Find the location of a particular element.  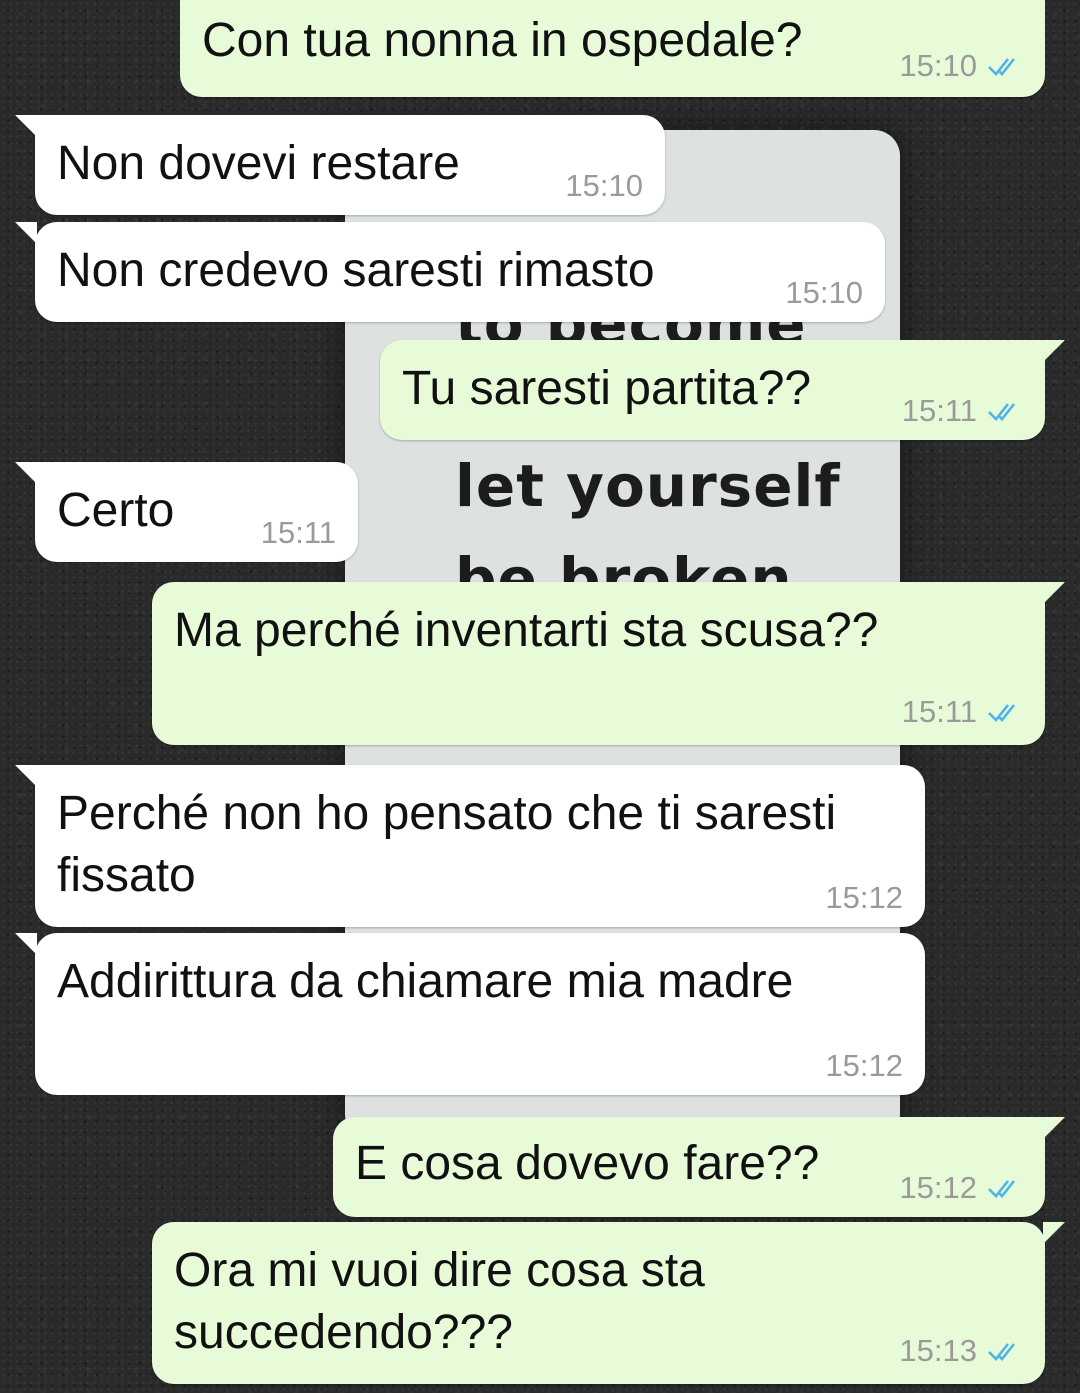

message-bubble-outgoing: Con tua nonna in ospedale? 15:10 is located at coordinates (622, 48).